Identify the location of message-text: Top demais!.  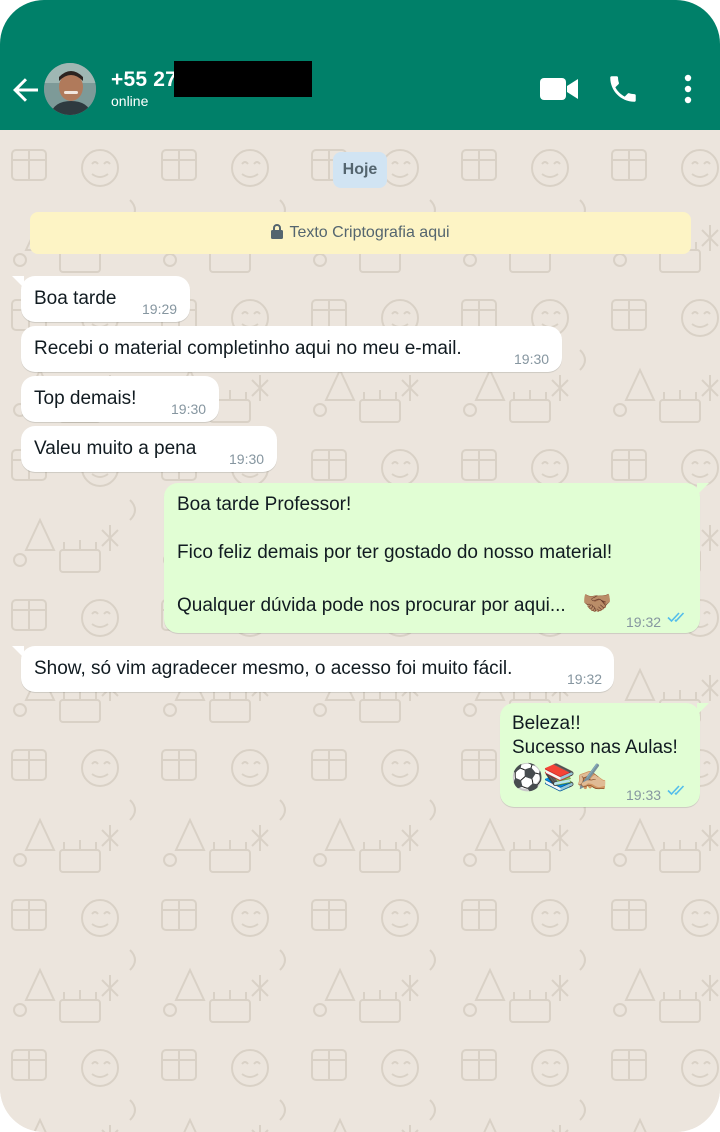
(85, 398).